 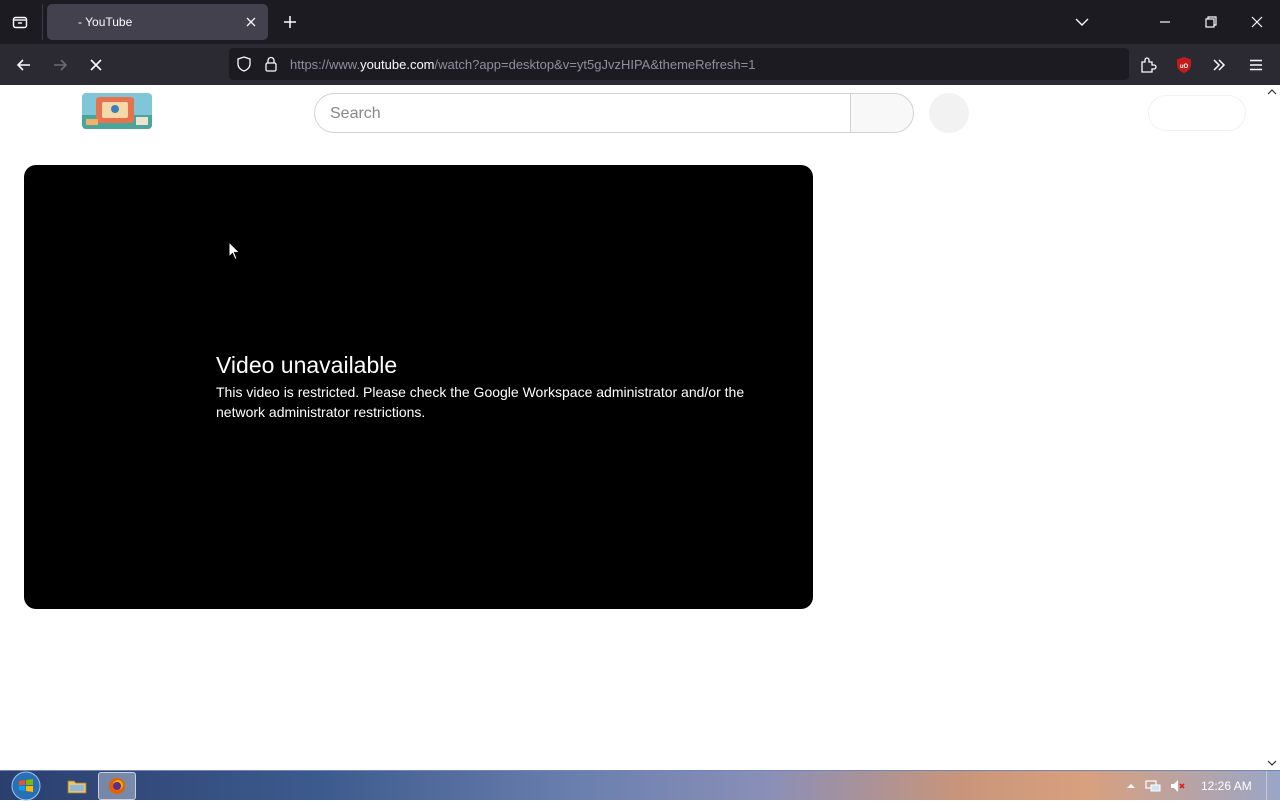 What do you see at coordinates (307, 365) in the screenshot?
I see `error-title: Video unavailable` at bounding box center [307, 365].